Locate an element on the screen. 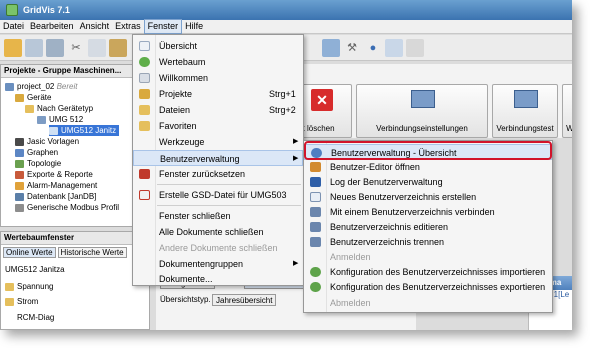  tree-item-database: Datenbank [JanDB] is located at coordinates (55, 196).